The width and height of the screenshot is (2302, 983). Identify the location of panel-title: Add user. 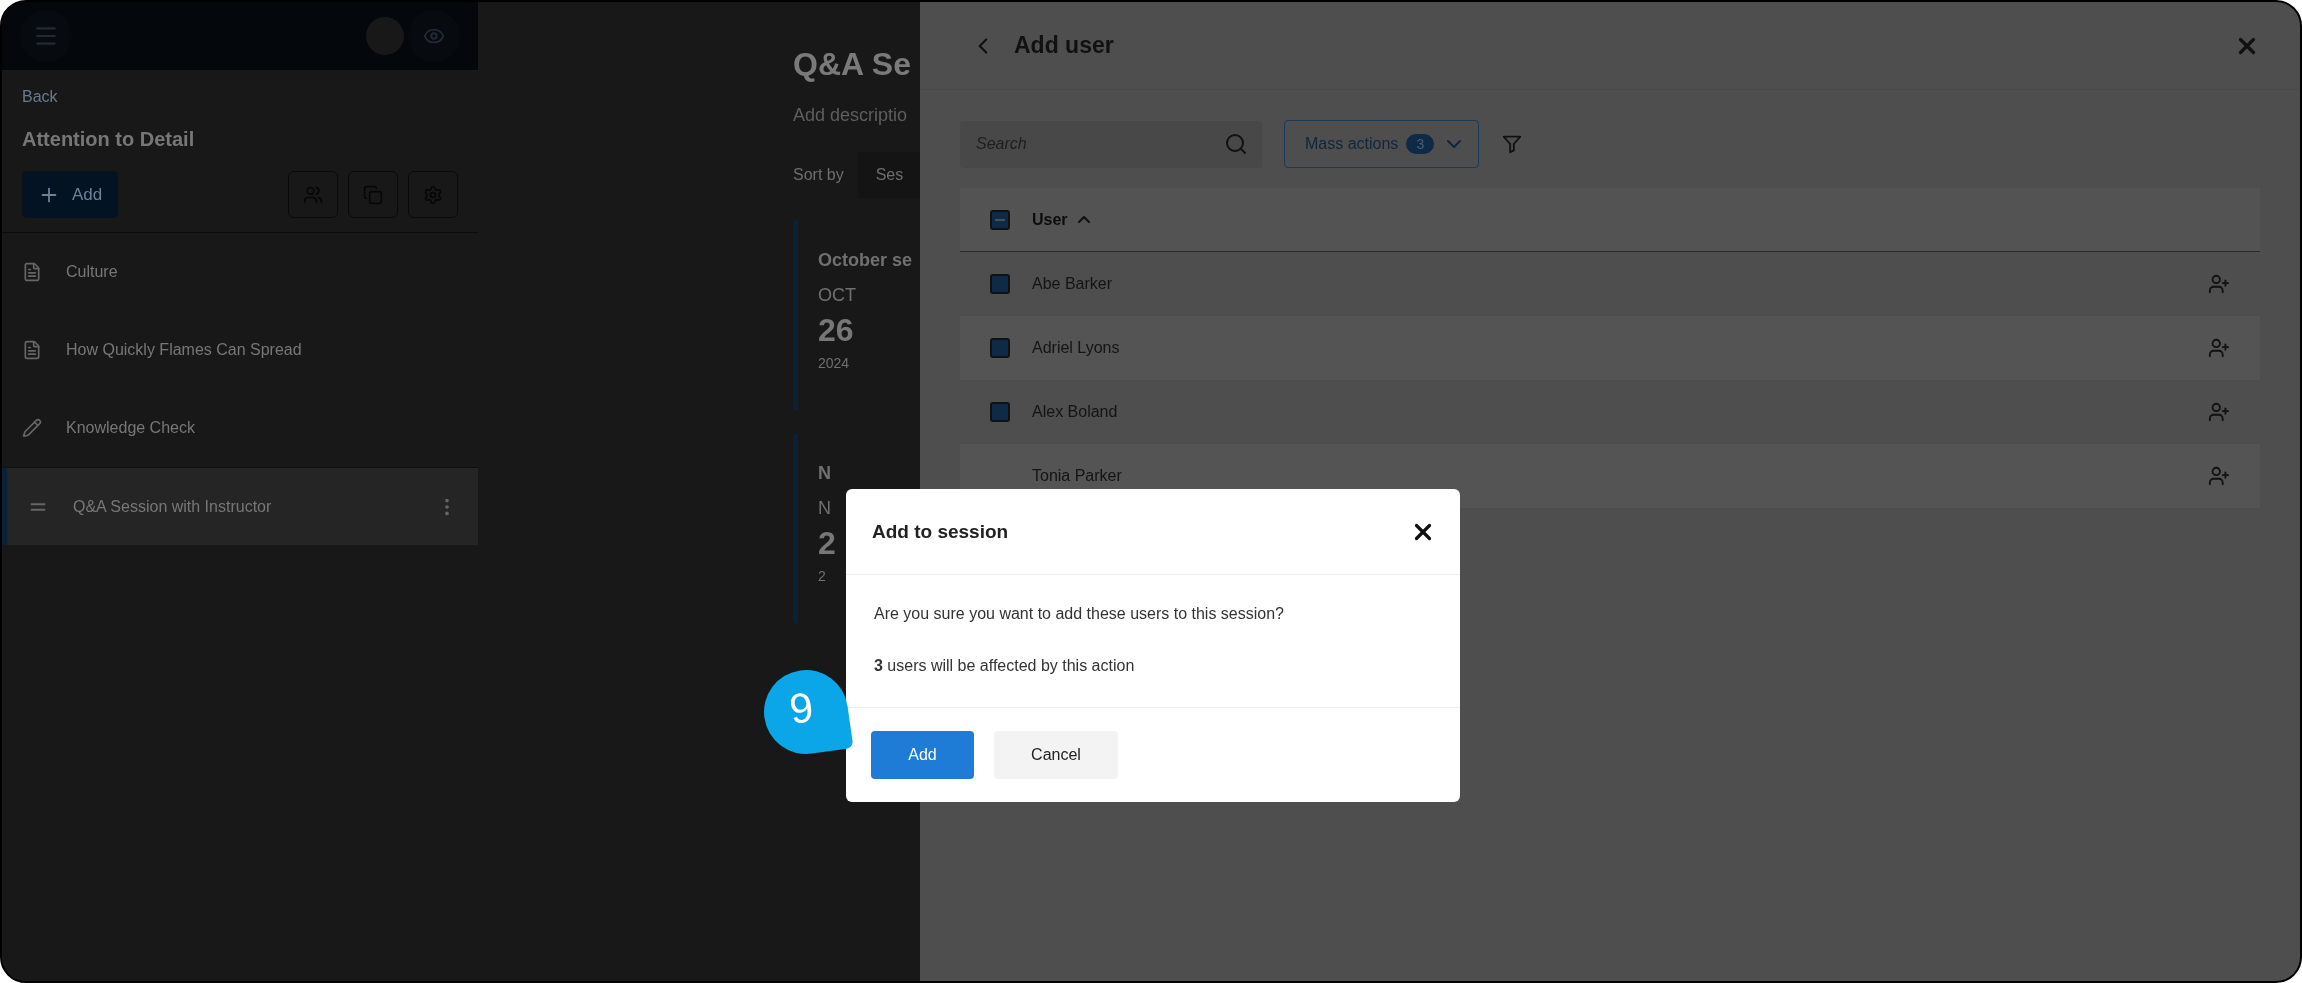
(1064, 45).